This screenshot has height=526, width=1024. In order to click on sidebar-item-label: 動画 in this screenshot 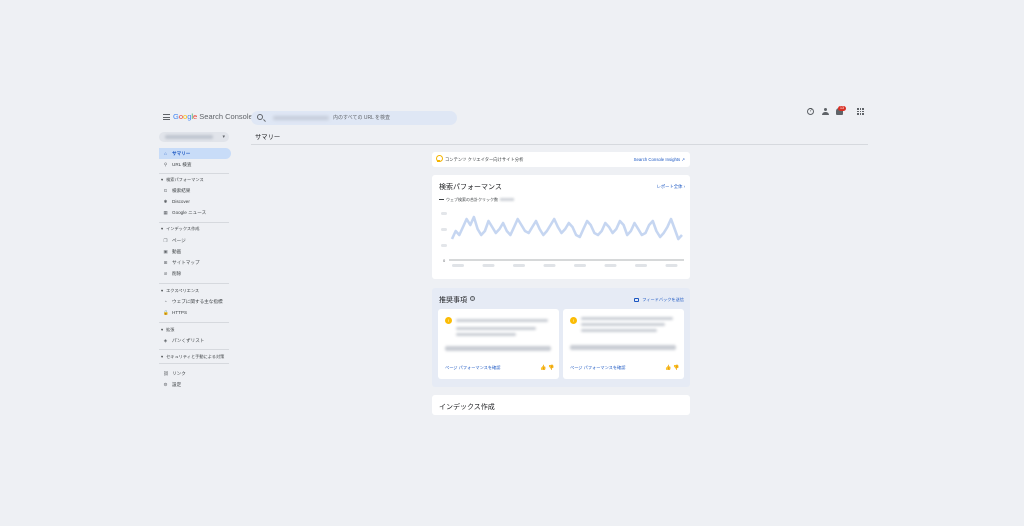, I will do `click(177, 251)`.